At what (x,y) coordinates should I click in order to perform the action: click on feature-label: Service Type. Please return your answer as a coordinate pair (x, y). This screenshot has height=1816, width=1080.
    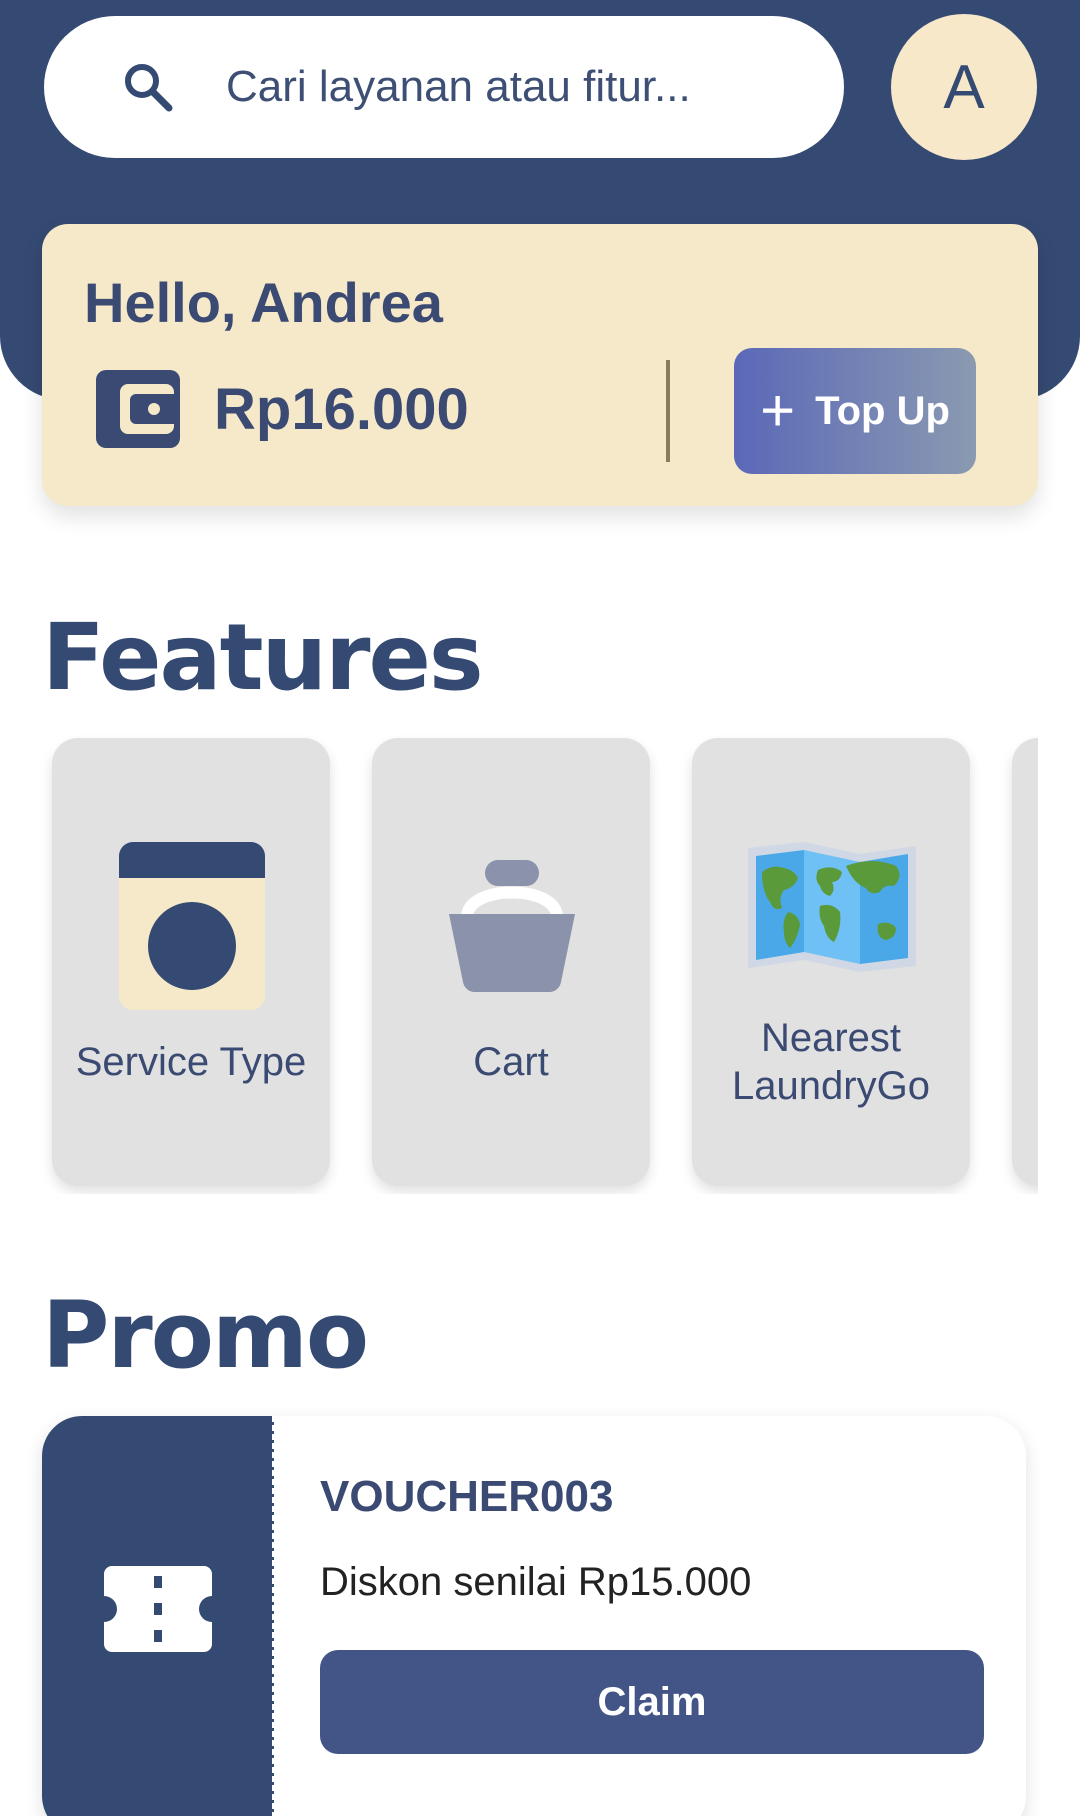
    Looking at the image, I should click on (191, 1062).